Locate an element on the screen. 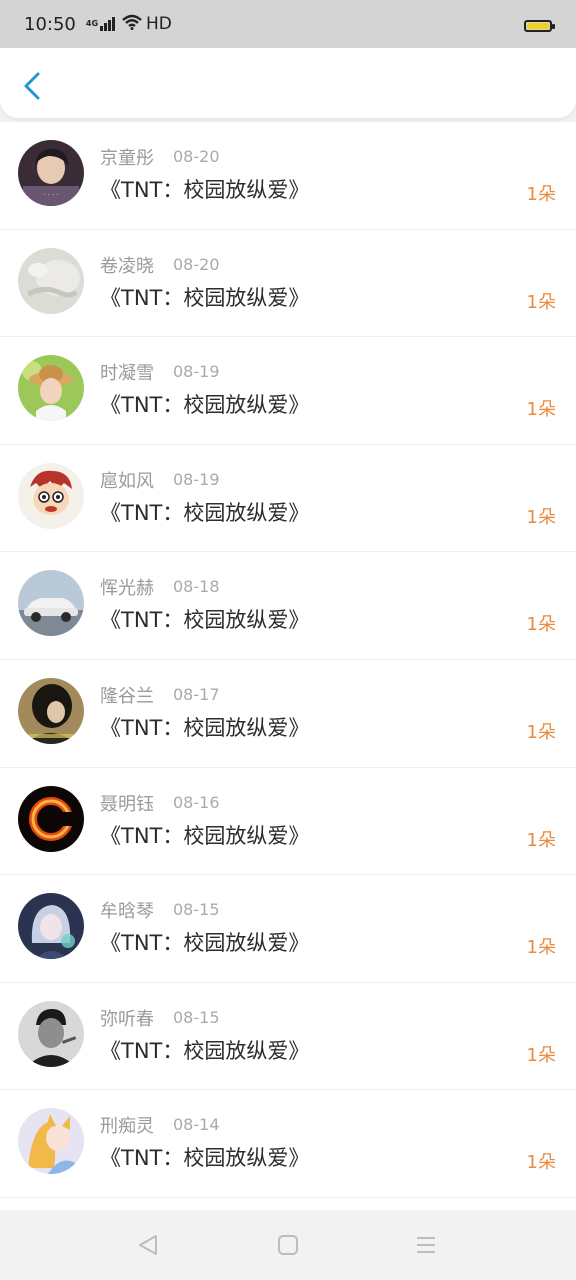 The image size is (576, 1280). avatar-anime-girl is located at coordinates (51, 926).